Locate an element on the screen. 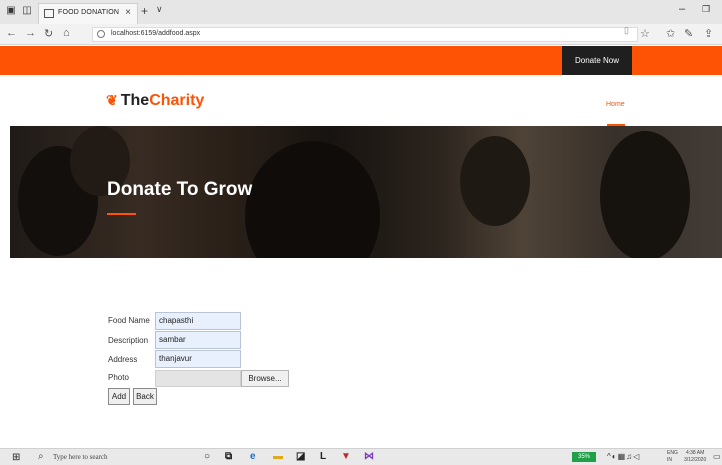 The width and height of the screenshot is (722, 465). visual-studio-icon: ⋈ is located at coordinates (369, 456).